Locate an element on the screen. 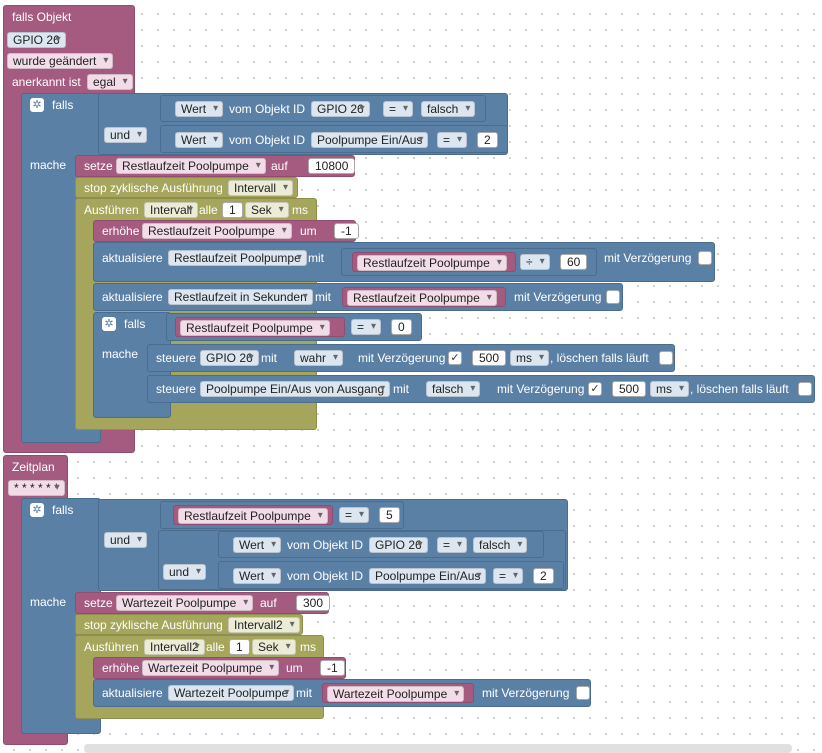  set-variable-block: setze Restlaufzeit Poolpumpe auf 10800 is located at coordinates (215, 166).